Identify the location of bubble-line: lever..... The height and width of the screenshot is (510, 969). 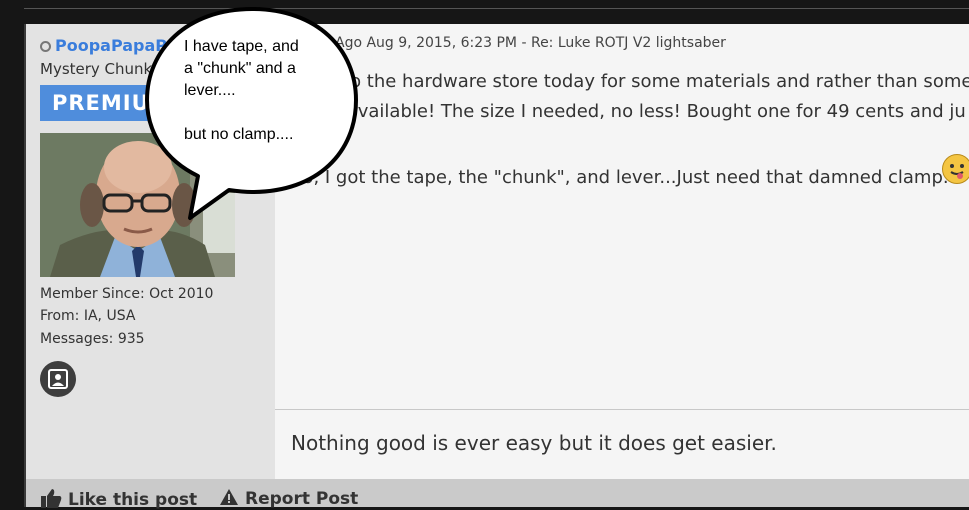
(210, 90).